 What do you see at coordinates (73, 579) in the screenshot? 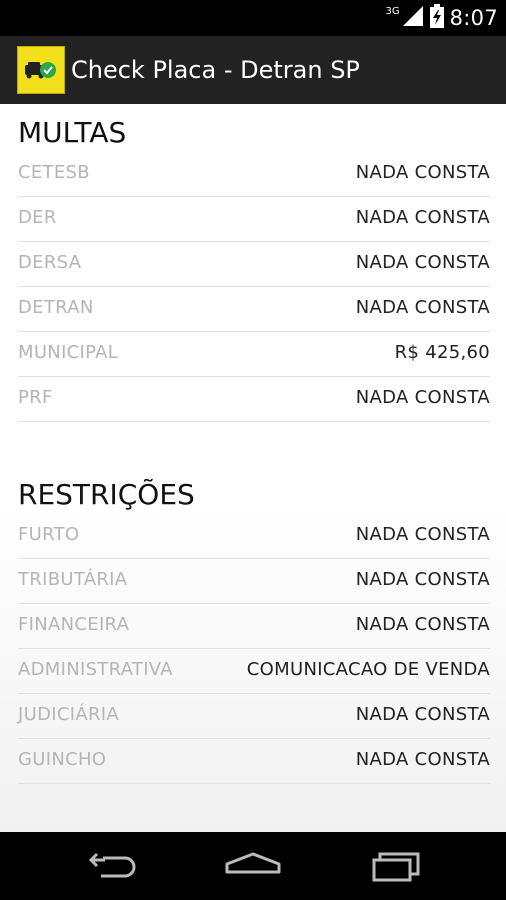
I see `row-label: TRIBUTÁRIA` at bounding box center [73, 579].